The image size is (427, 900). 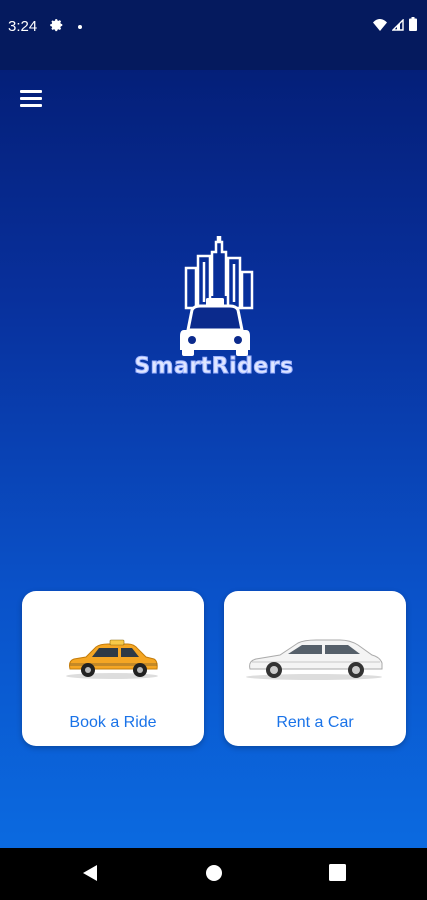 I want to click on city-taxi-logo, so click(x=217, y=295).